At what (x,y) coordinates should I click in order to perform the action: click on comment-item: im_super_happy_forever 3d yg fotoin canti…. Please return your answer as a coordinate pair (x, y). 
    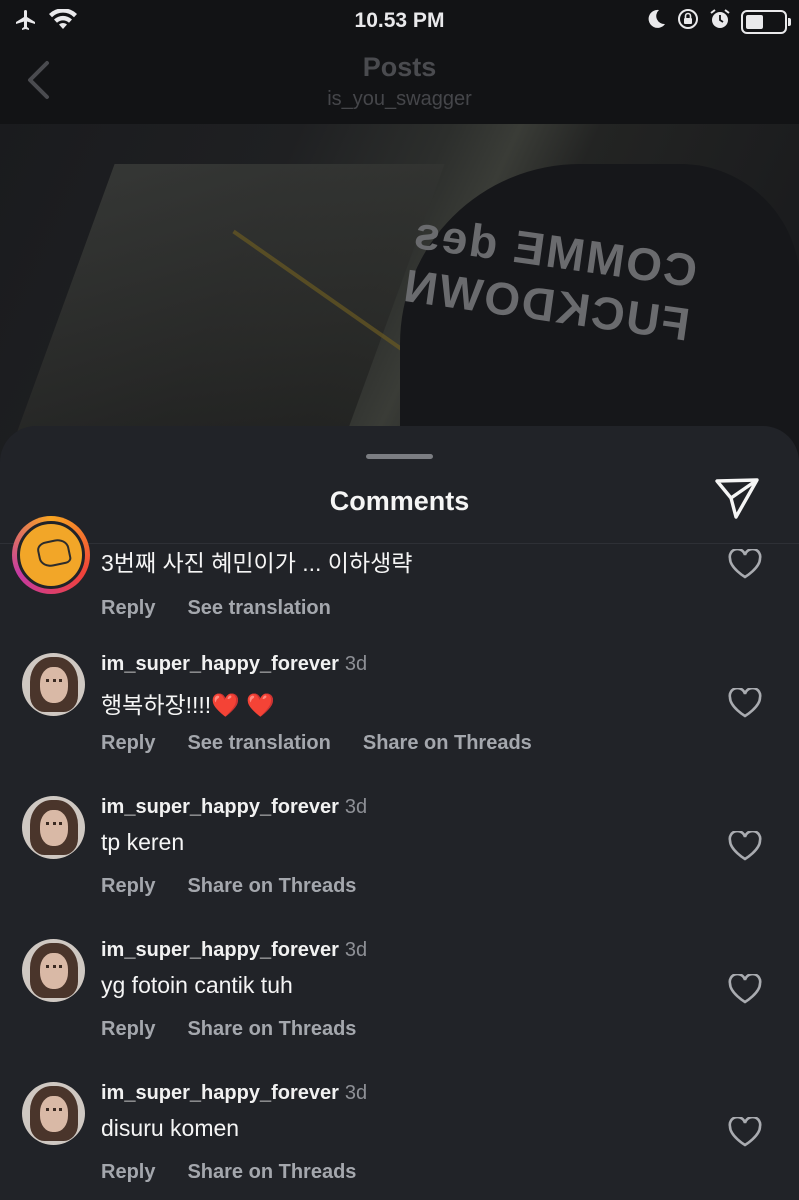
    Looking at the image, I should click on (399, 1004).